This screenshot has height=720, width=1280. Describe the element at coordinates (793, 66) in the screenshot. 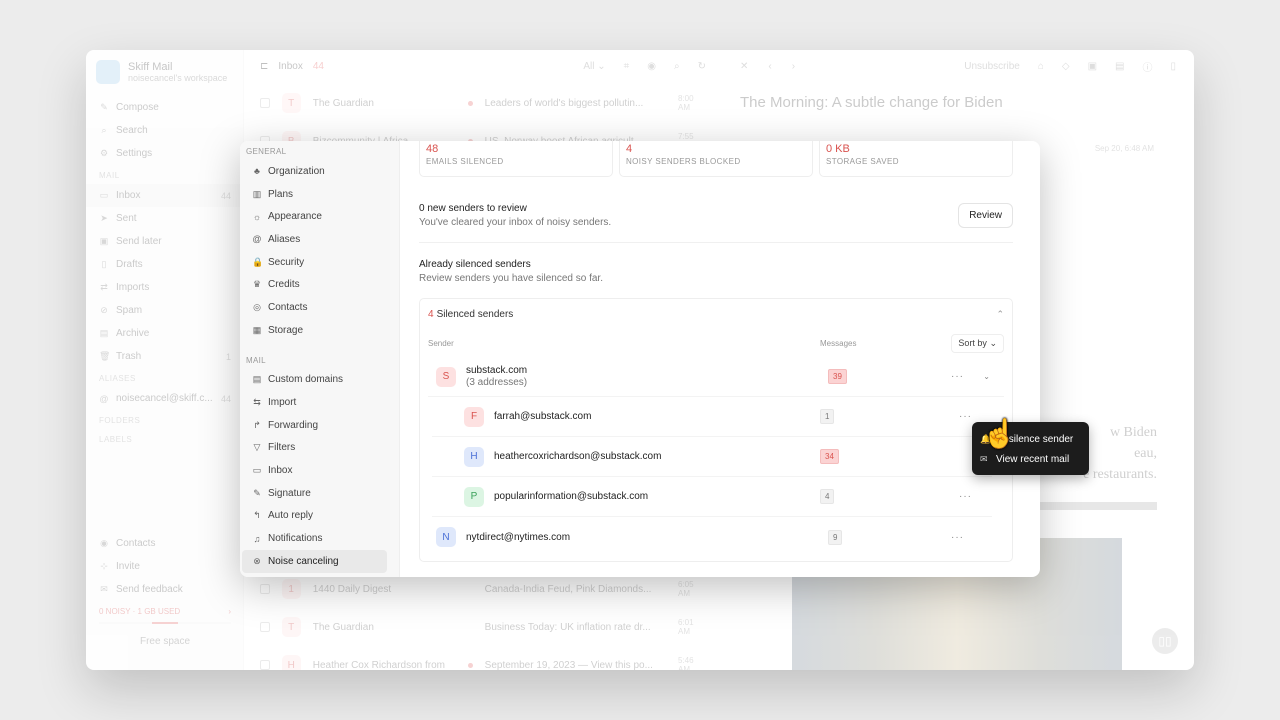

I see `next-icon: ›` at that location.